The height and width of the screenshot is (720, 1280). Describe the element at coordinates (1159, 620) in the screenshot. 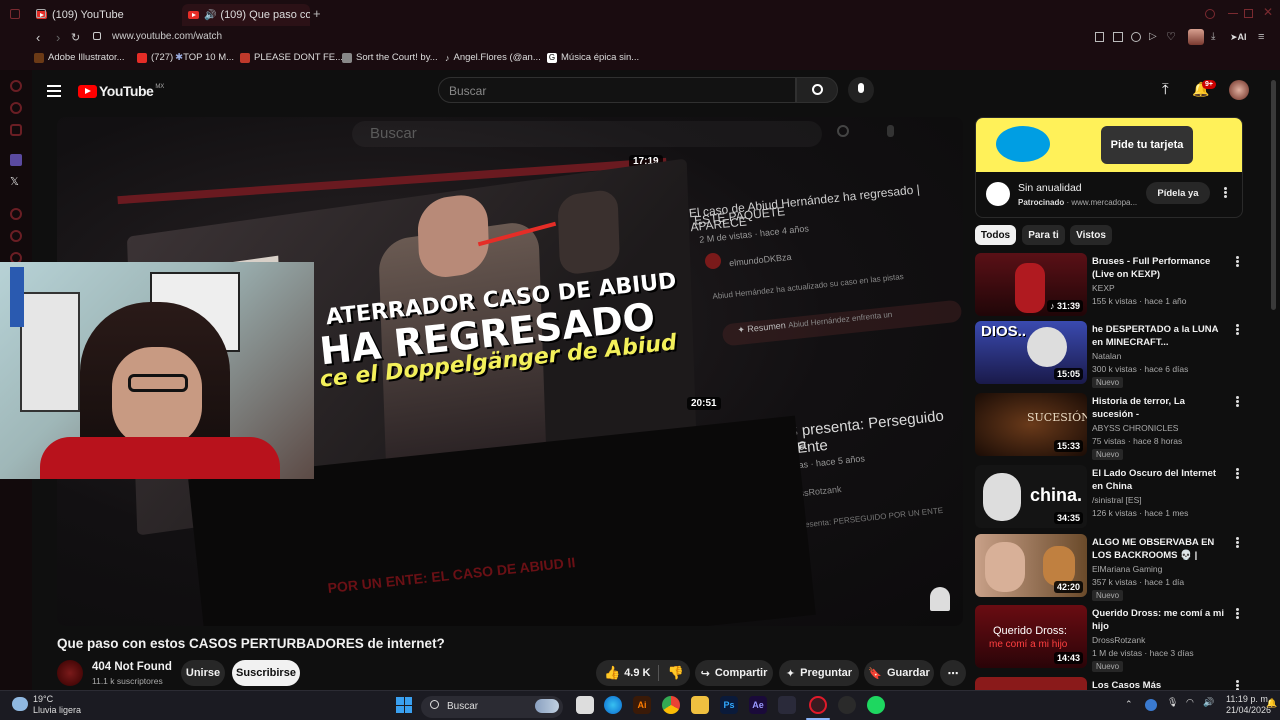

I see `video-title: Querido Dross: me comí a mi hijo` at that location.